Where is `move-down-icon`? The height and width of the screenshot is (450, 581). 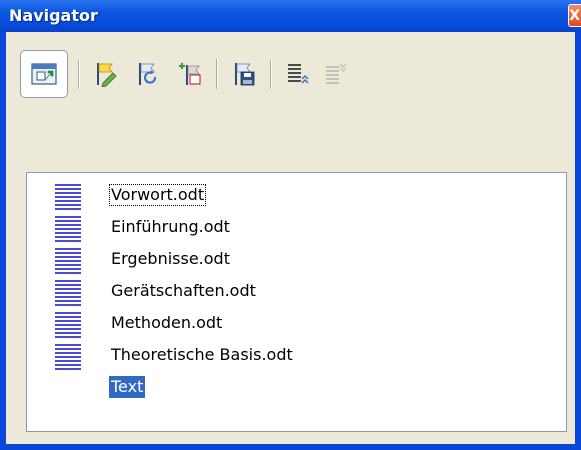
move-down-icon is located at coordinates (336, 73).